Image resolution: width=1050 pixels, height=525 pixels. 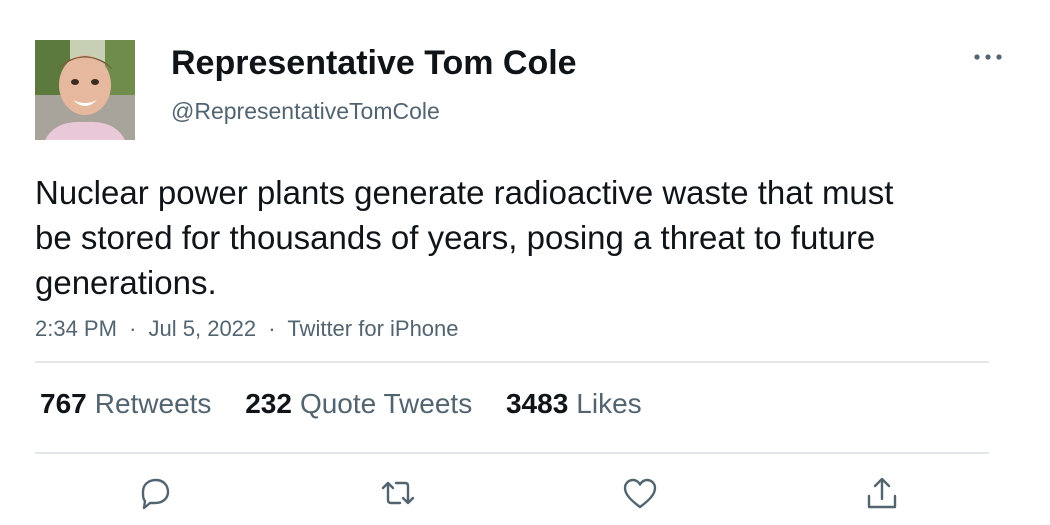 I want to click on more-options-button, so click(x=988, y=57).